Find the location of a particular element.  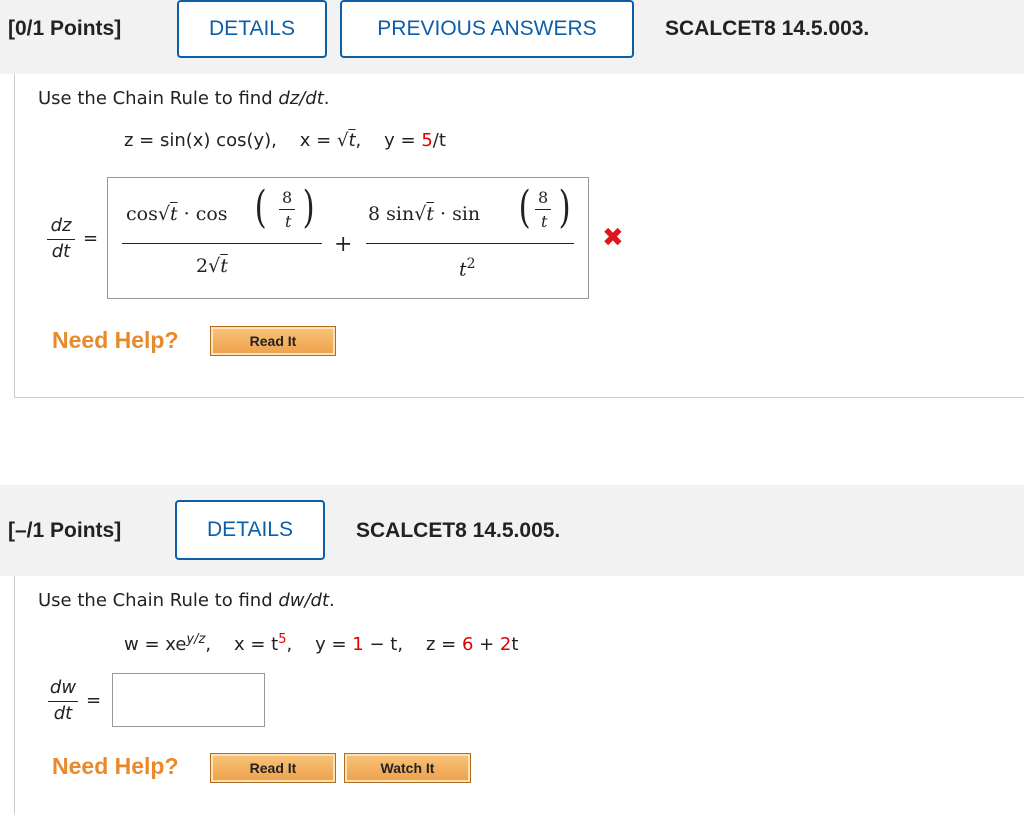

lhs-numerator: dz is located at coordinates (61, 225).